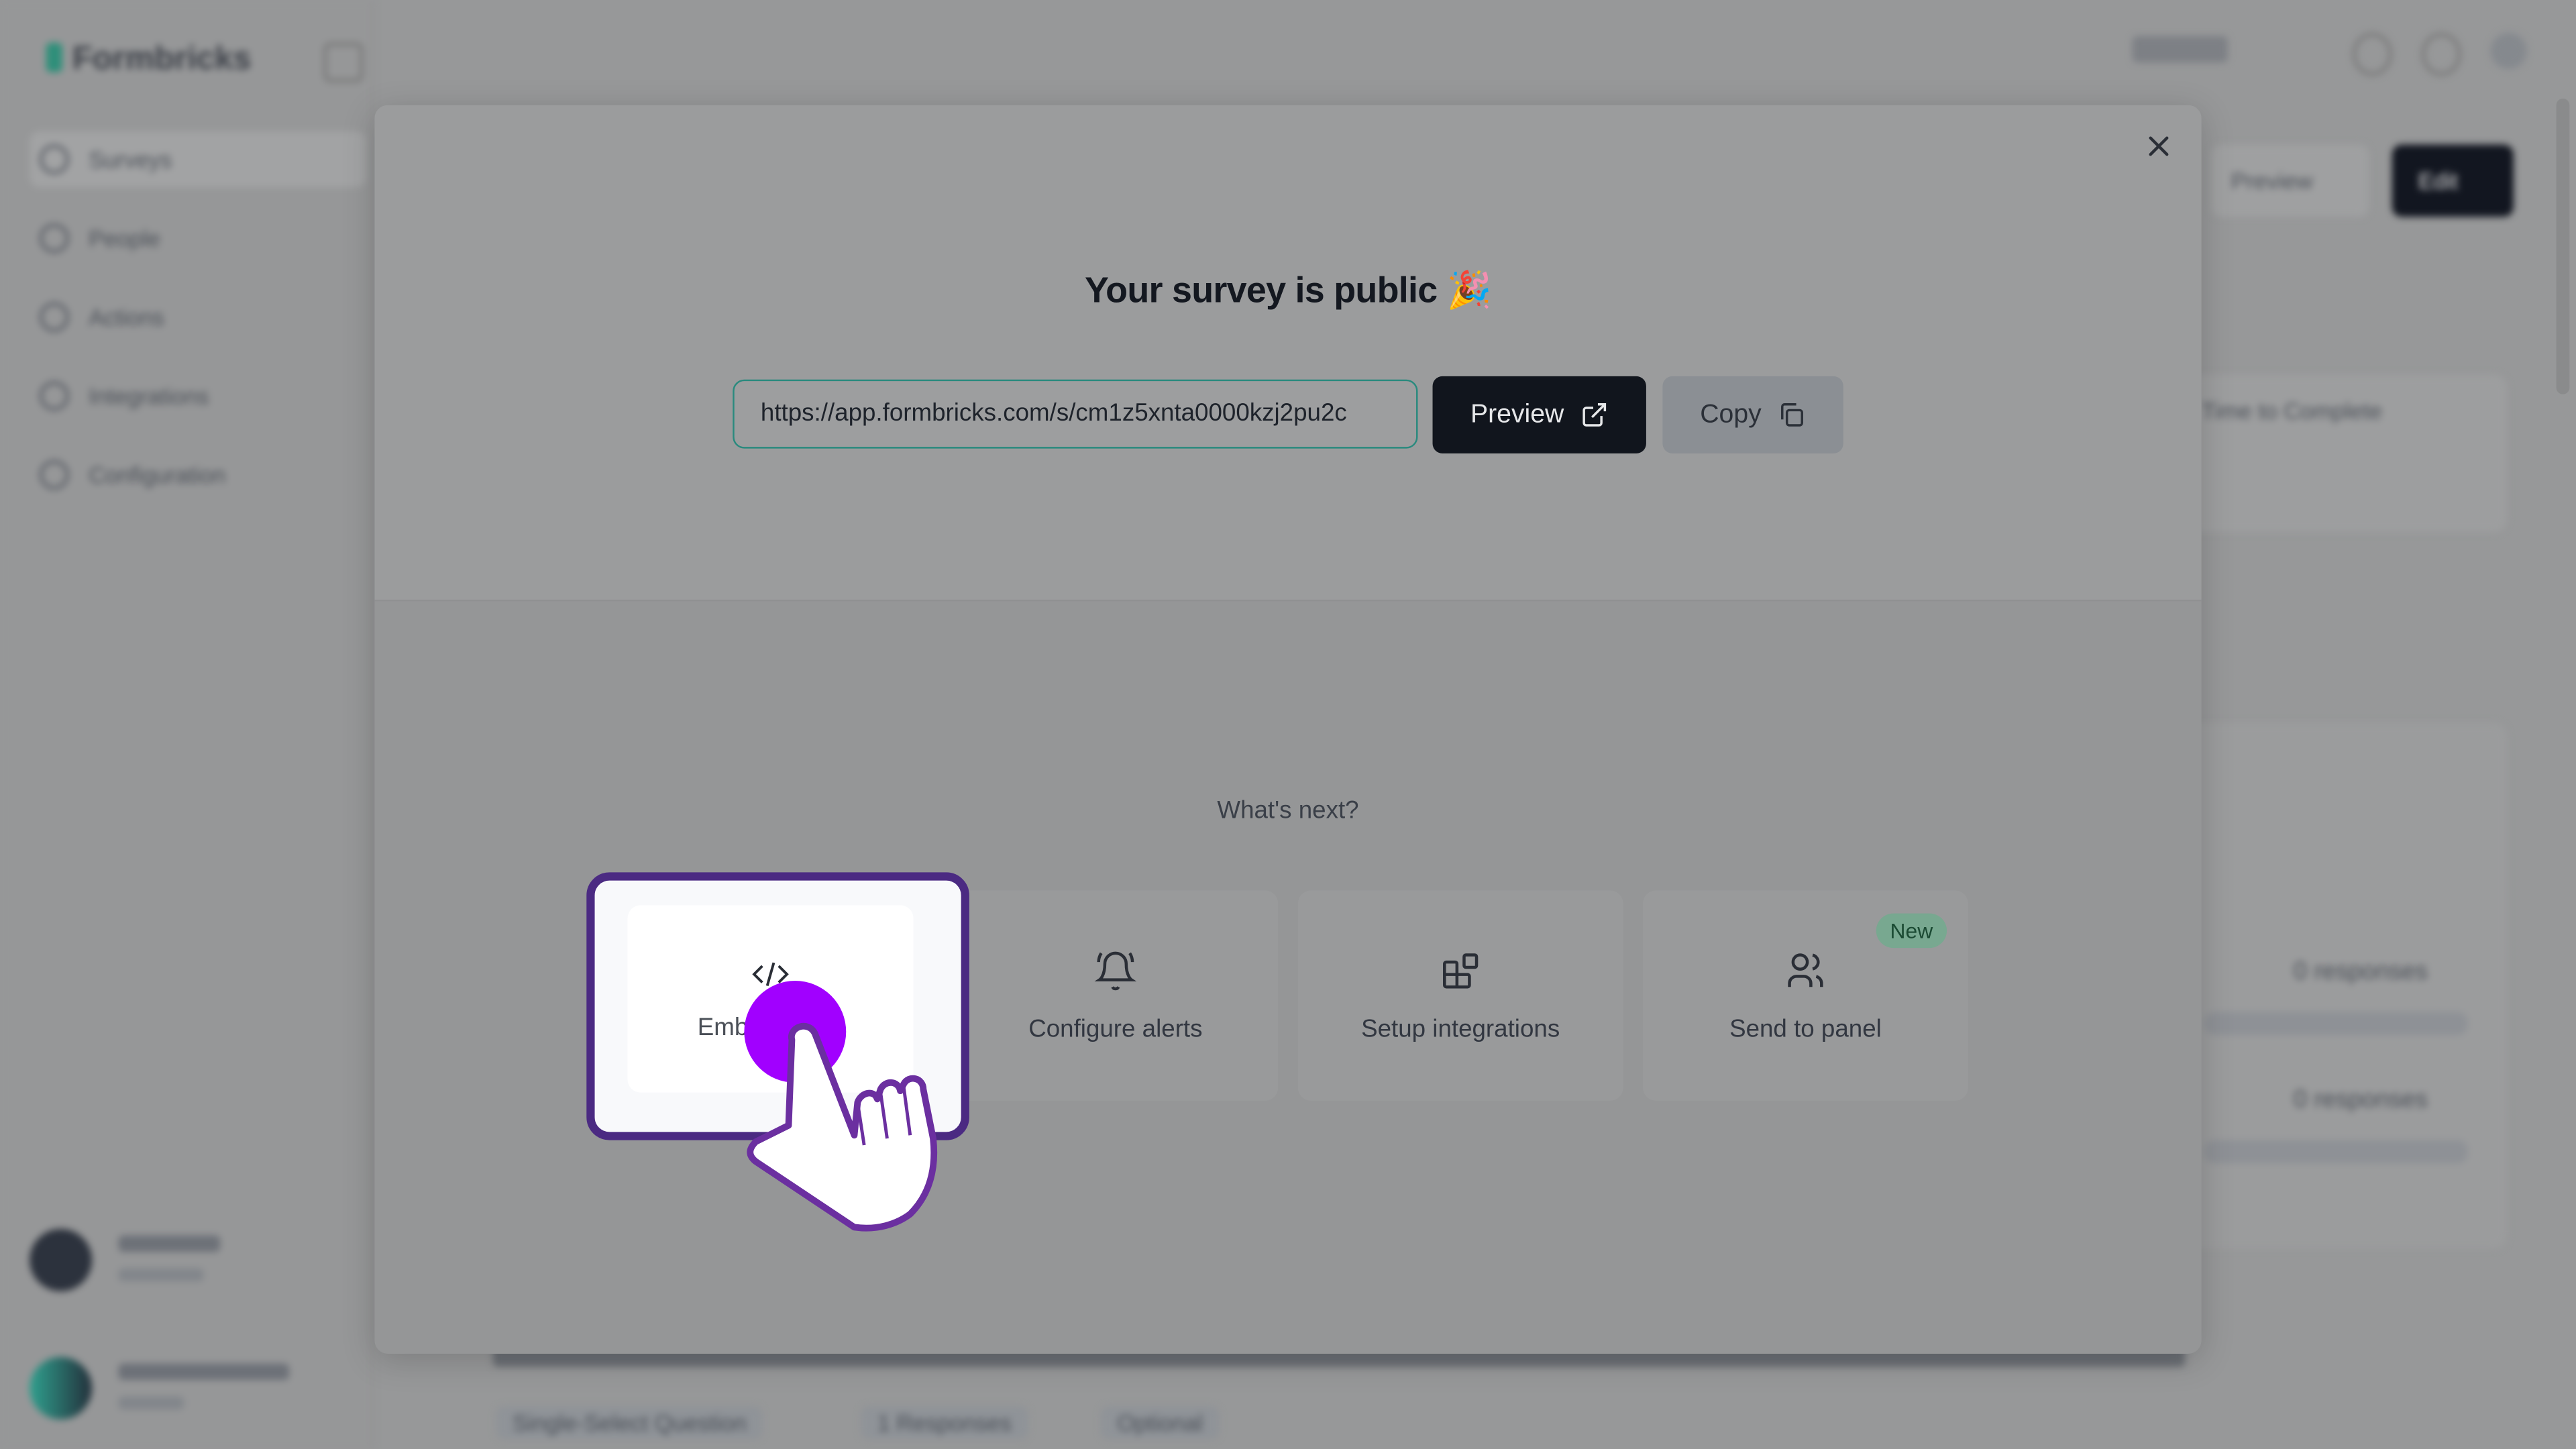  I want to click on sidebar-item-integrations: Integrations, so click(198, 396).